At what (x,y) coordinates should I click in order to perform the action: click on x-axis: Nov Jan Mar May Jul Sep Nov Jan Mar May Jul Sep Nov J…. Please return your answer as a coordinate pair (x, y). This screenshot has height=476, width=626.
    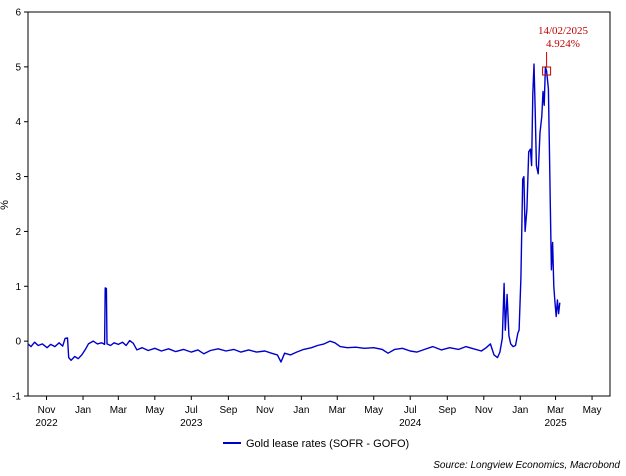
    Looking at the image, I should click on (318, 412).